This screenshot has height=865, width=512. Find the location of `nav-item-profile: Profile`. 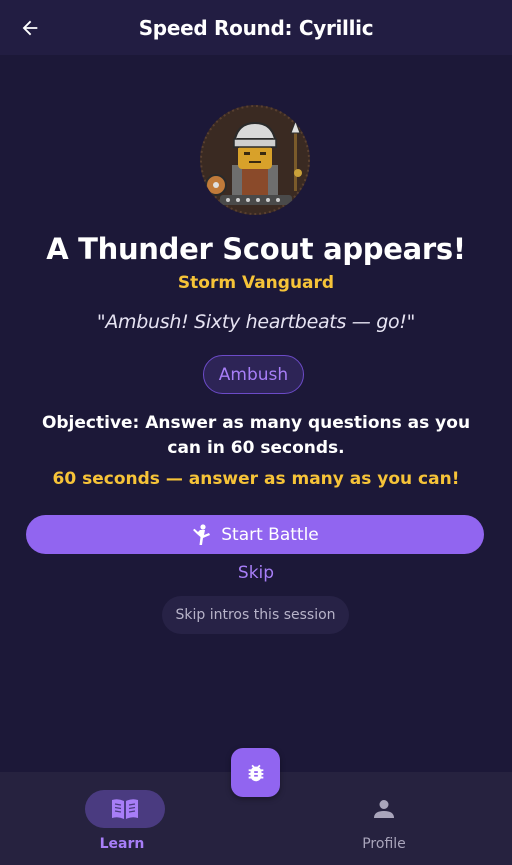

nav-item-profile: Profile is located at coordinates (384, 818).